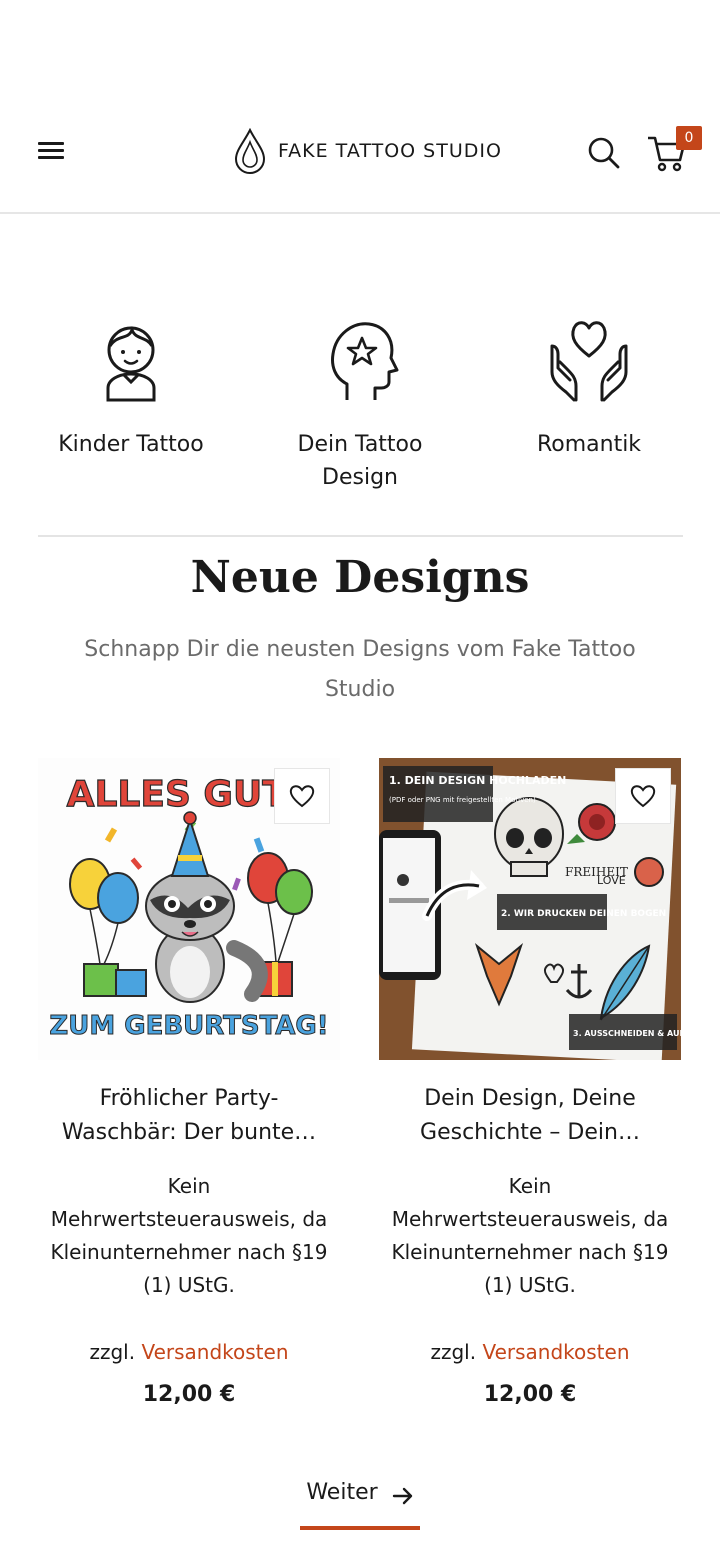 This screenshot has height=1558, width=720. Describe the element at coordinates (604, 153) in the screenshot. I see `search-icon` at that location.